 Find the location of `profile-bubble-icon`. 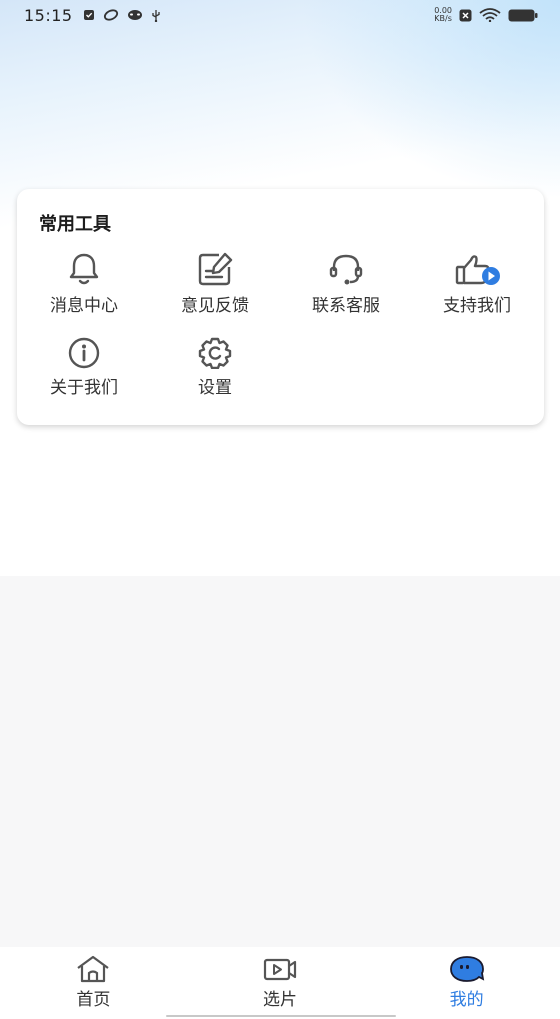

profile-bubble-icon is located at coordinates (466, 969).